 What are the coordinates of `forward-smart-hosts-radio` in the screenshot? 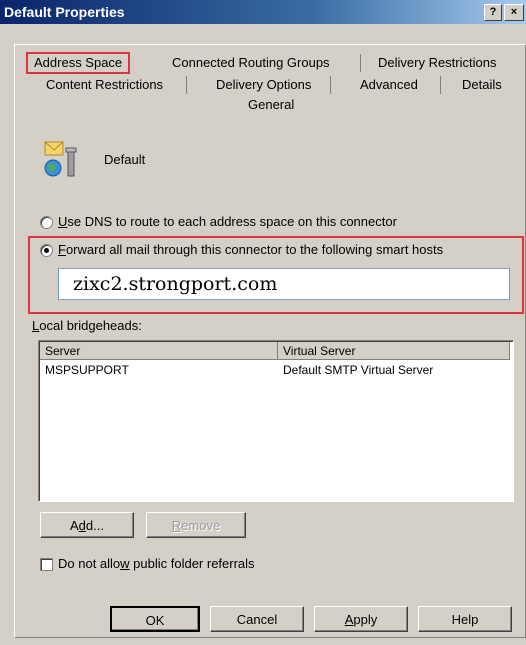 It's located at (46, 250).